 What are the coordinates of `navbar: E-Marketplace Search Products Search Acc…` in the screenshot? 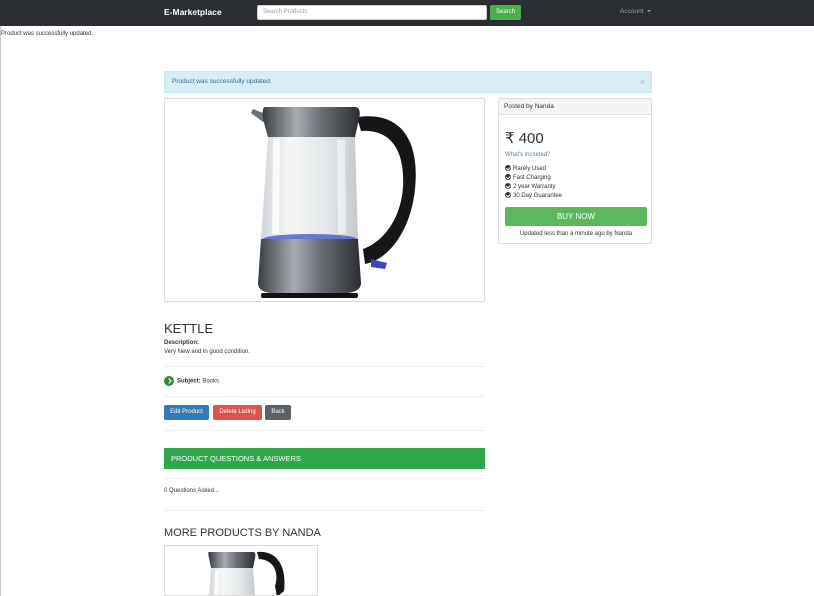 It's located at (407, 13).